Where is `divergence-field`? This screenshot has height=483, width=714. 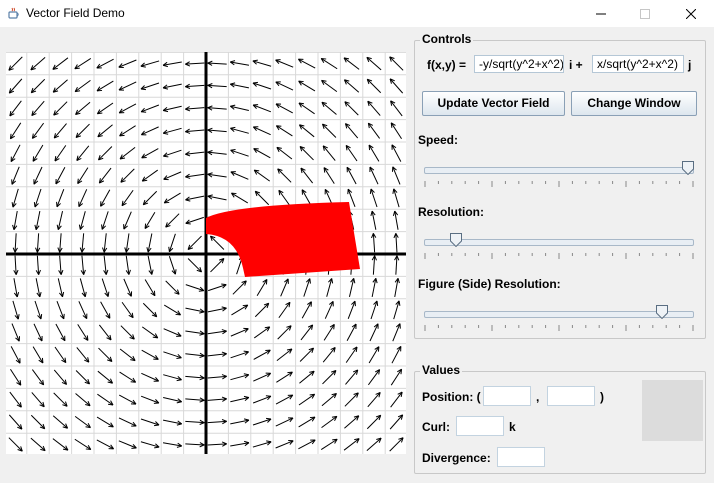 divergence-field is located at coordinates (521, 457).